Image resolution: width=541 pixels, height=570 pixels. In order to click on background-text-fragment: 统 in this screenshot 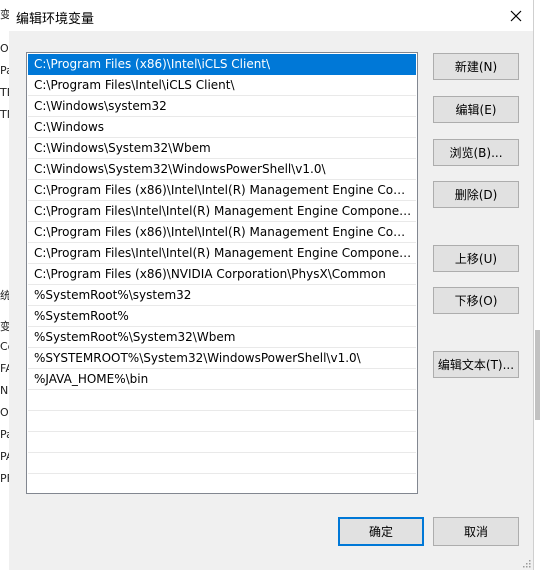, I will do `click(4, 295)`.